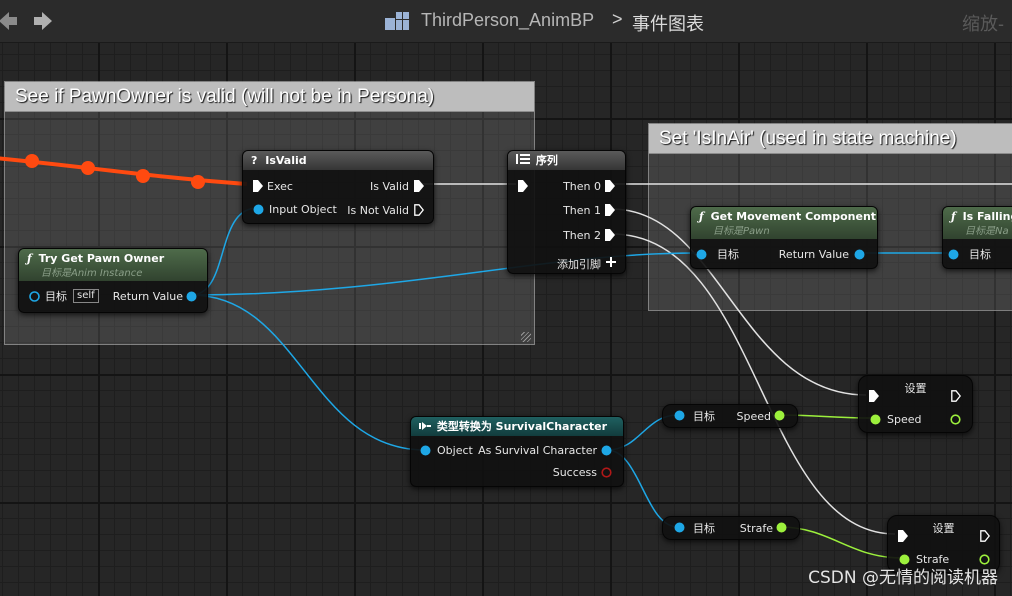 This screenshot has height=596, width=1012. I want to click on node-is-falling: ƒ Is Falling 目标是Na 目标, so click(977, 237).